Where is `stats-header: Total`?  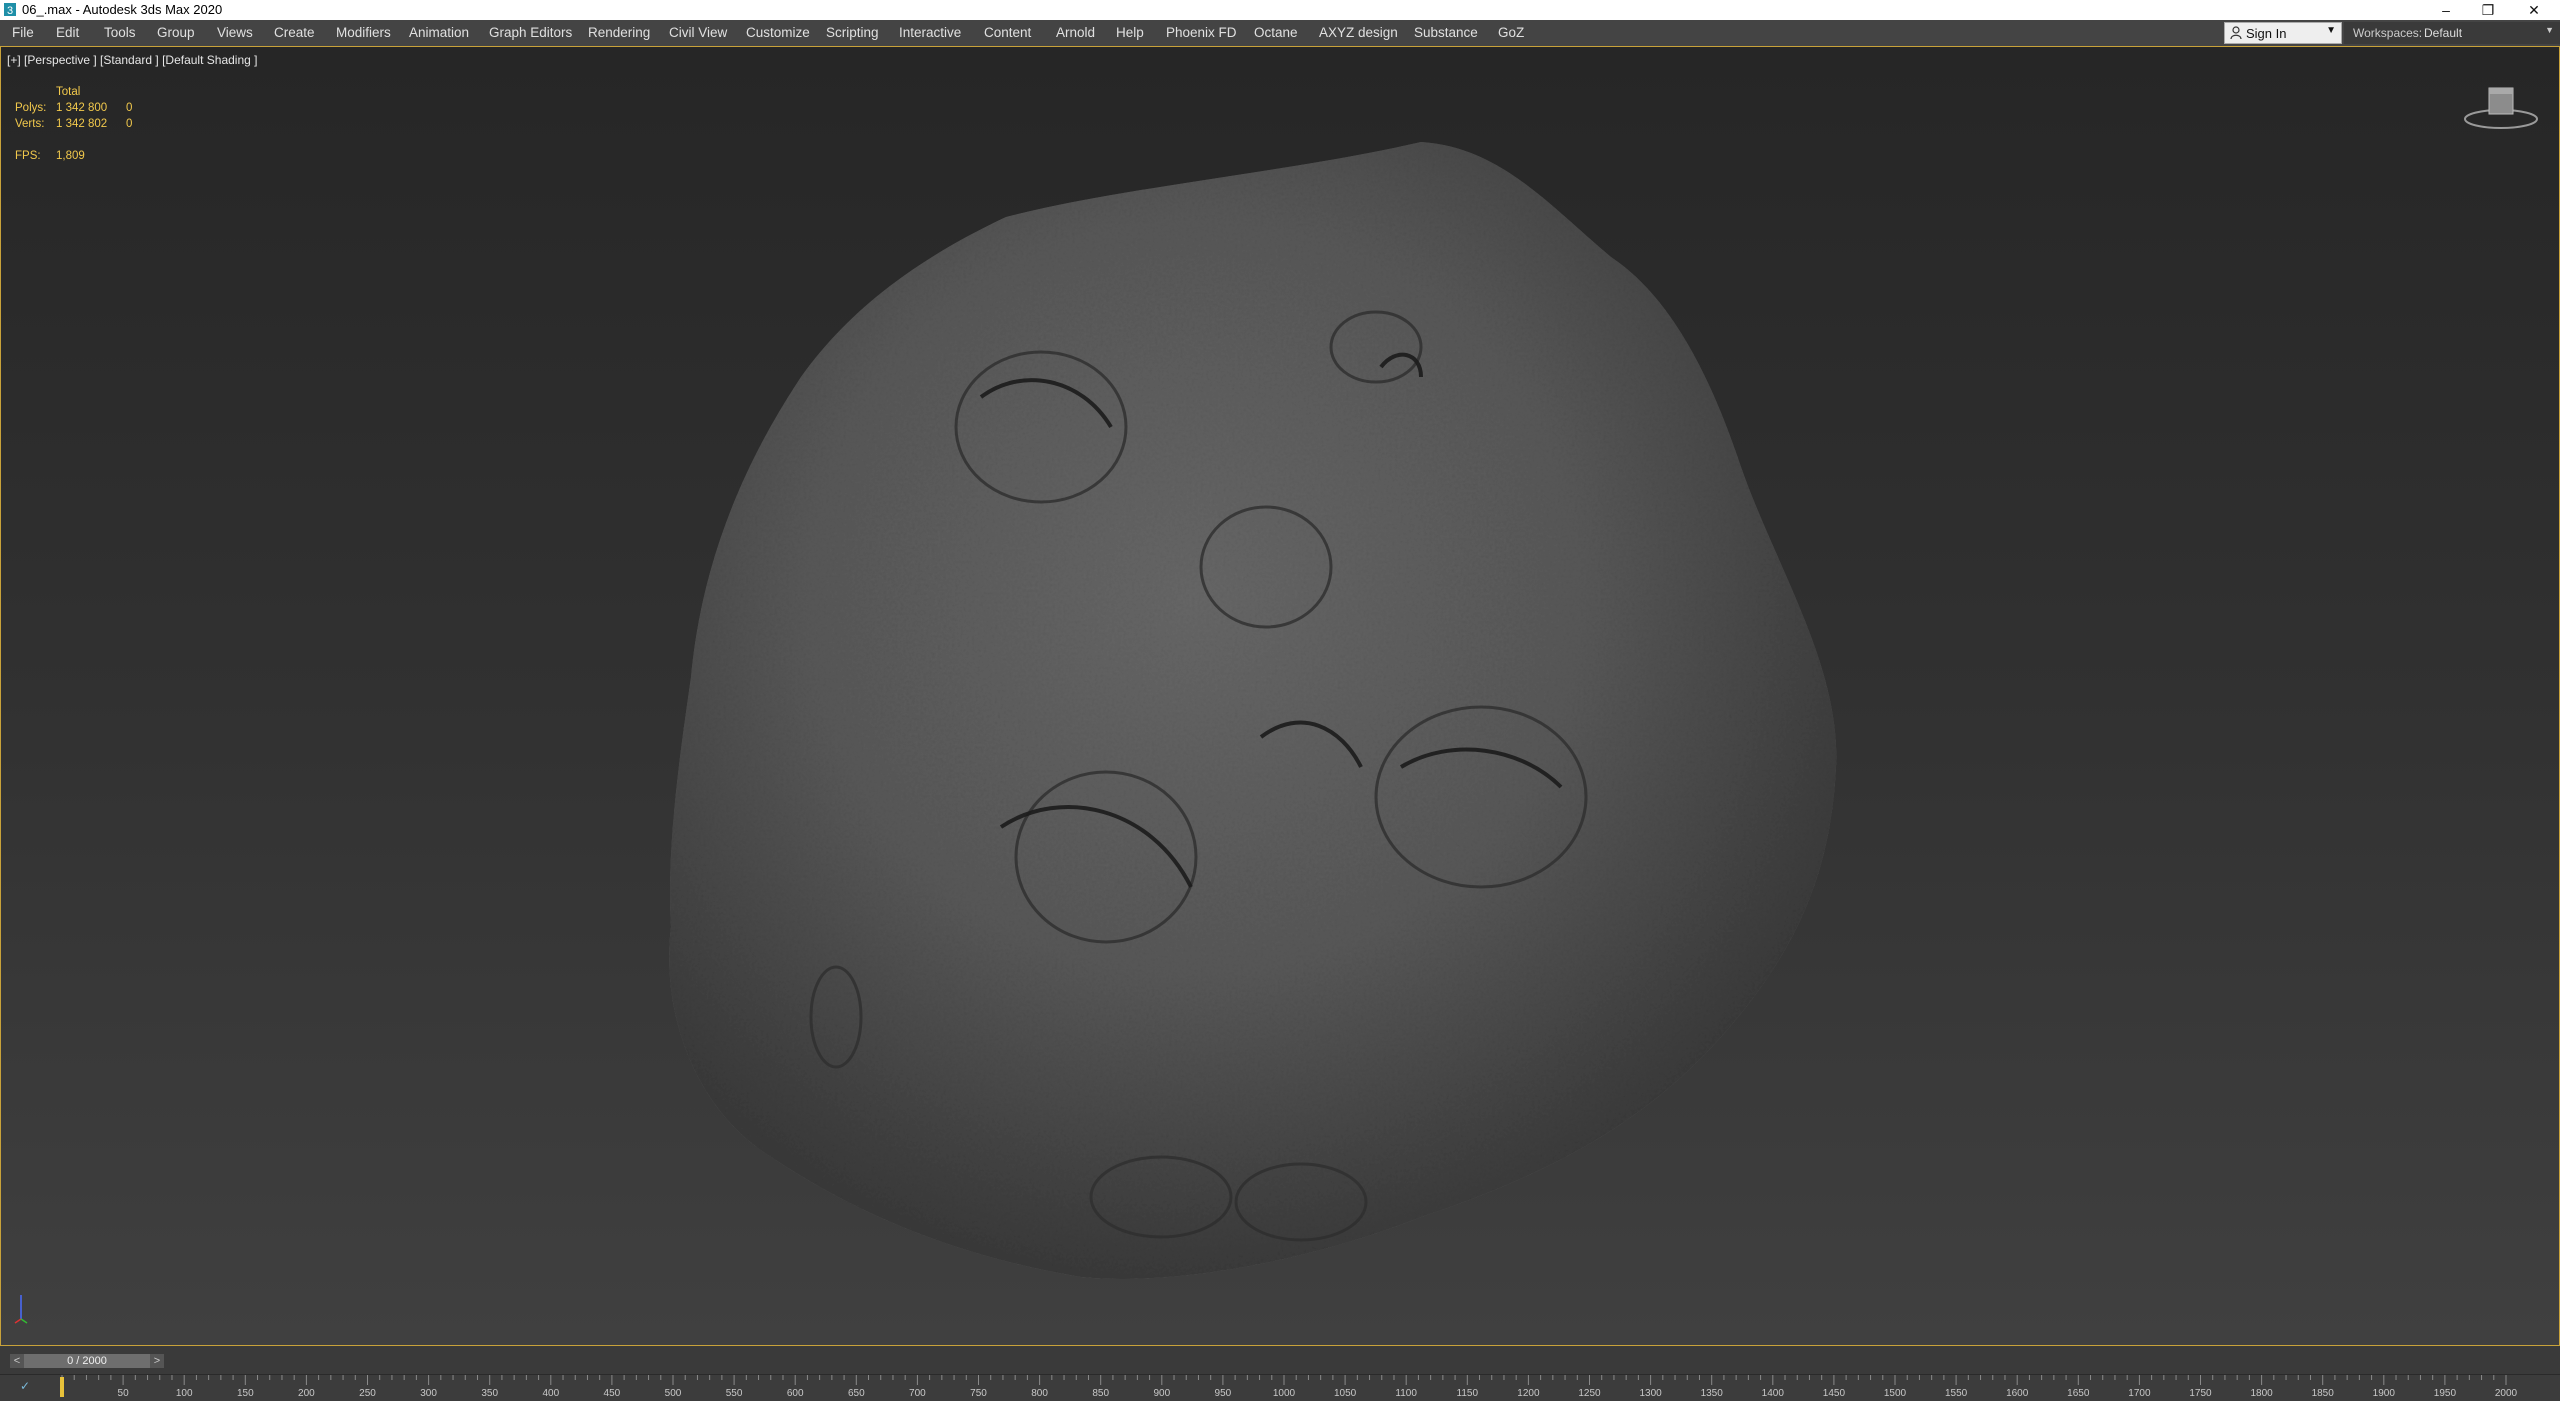 stats-header: Total is located at coordinates (68, 92).